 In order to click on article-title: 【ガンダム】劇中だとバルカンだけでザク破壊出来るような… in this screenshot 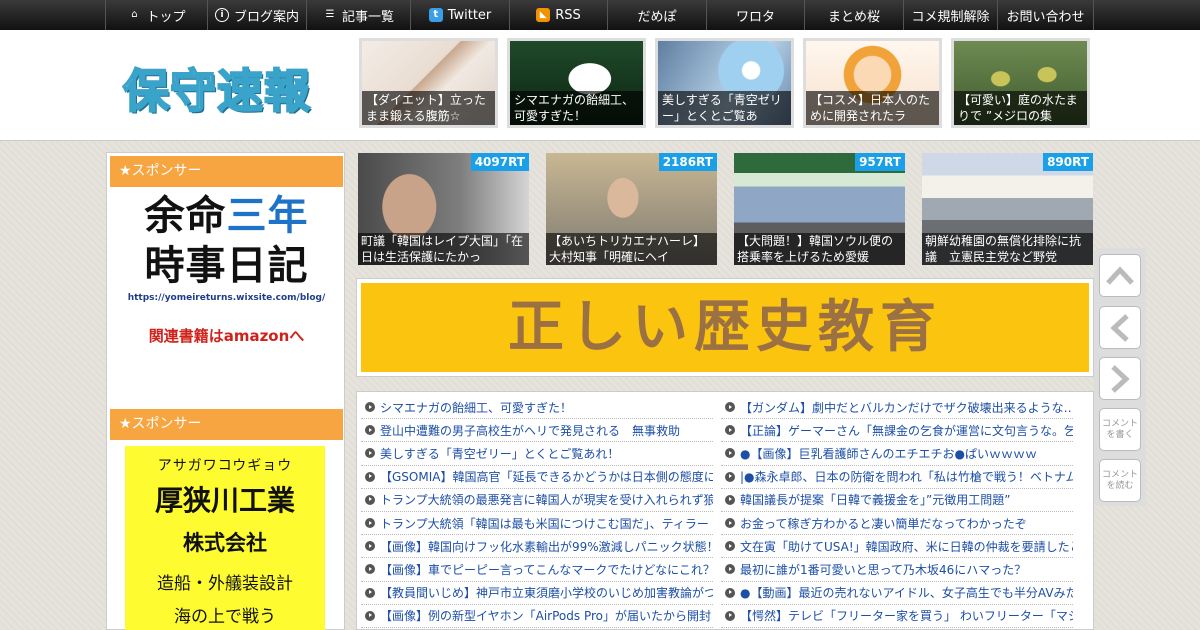, I will do `click(906, 407)`.